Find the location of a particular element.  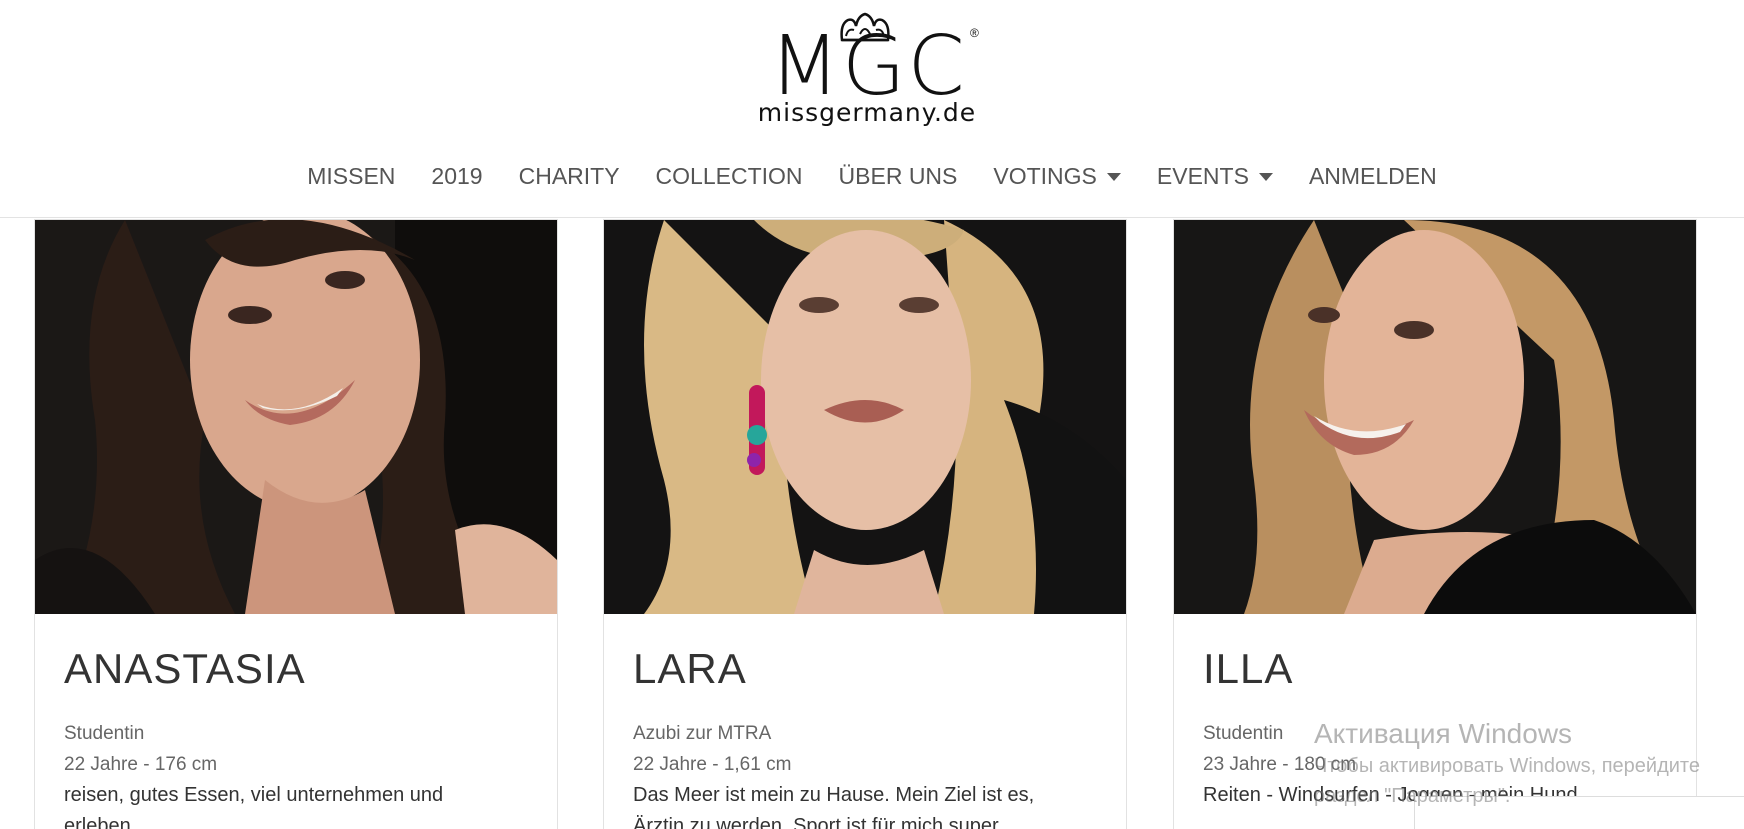

nav-label: ANMELDEN is located at coordinates (1372, 175).